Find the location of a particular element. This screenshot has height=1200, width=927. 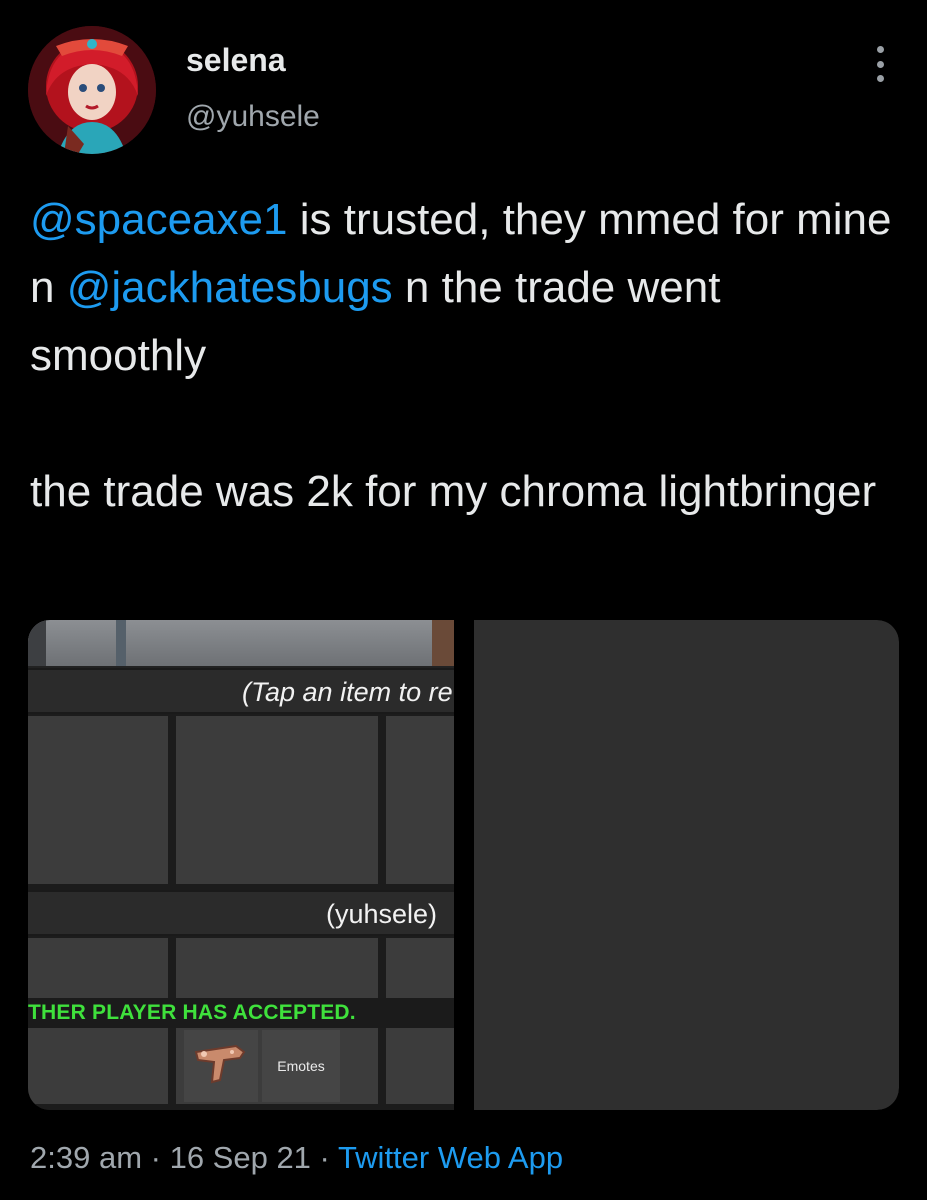

source-app-link: Twitter Web App is located at coordinates (450, 1157).